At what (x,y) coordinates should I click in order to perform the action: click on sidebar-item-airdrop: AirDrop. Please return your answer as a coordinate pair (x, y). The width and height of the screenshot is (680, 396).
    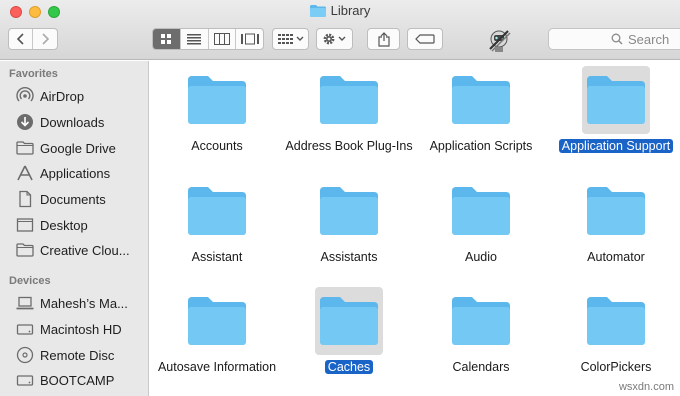
    Looking at the image, I should click on (50, 96).